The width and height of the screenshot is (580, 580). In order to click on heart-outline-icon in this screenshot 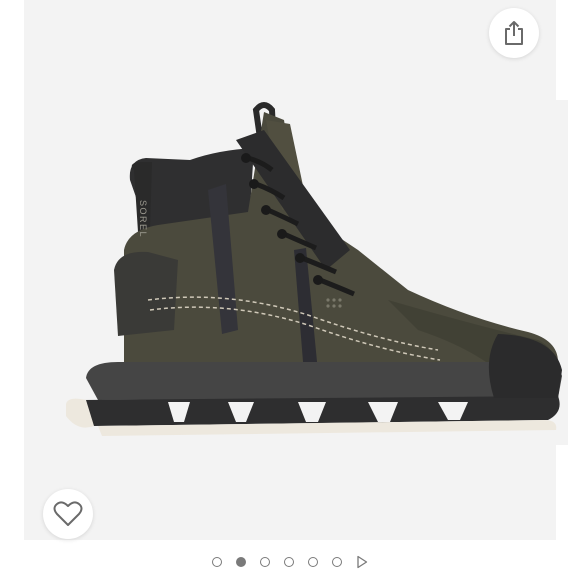, I will do `click(68, 513)`.